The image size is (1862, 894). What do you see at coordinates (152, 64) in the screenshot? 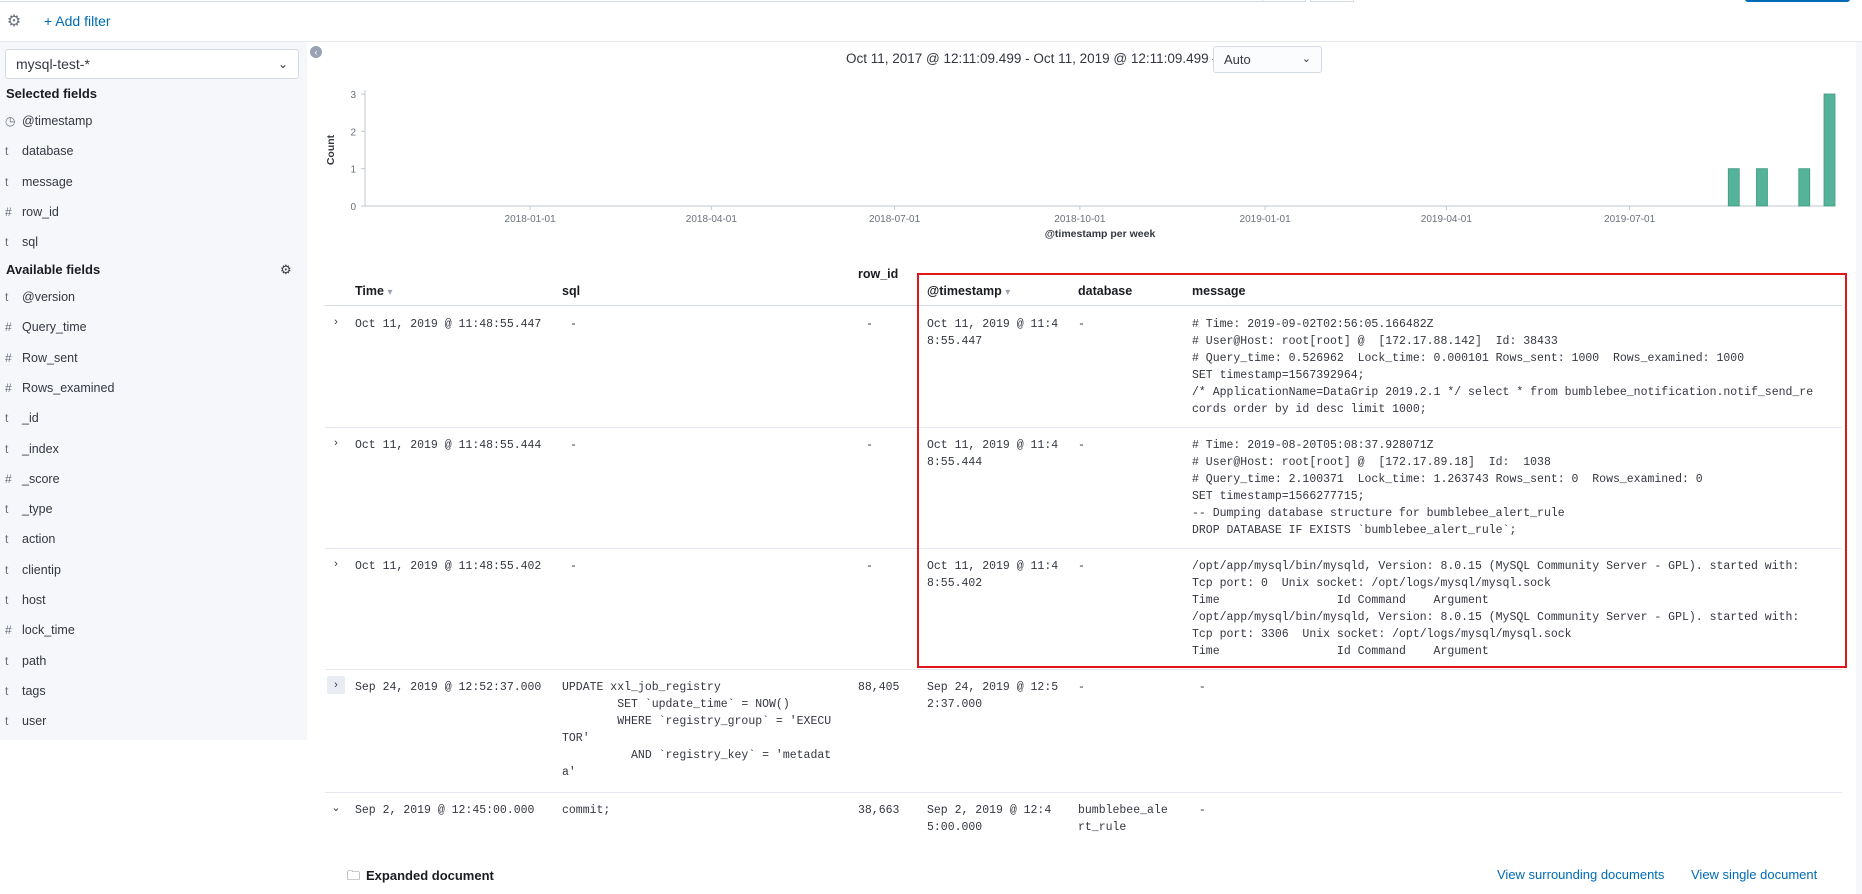
I see `index-pattern-select: mysql-test-* ⌄` at bounding box center [152, 64].